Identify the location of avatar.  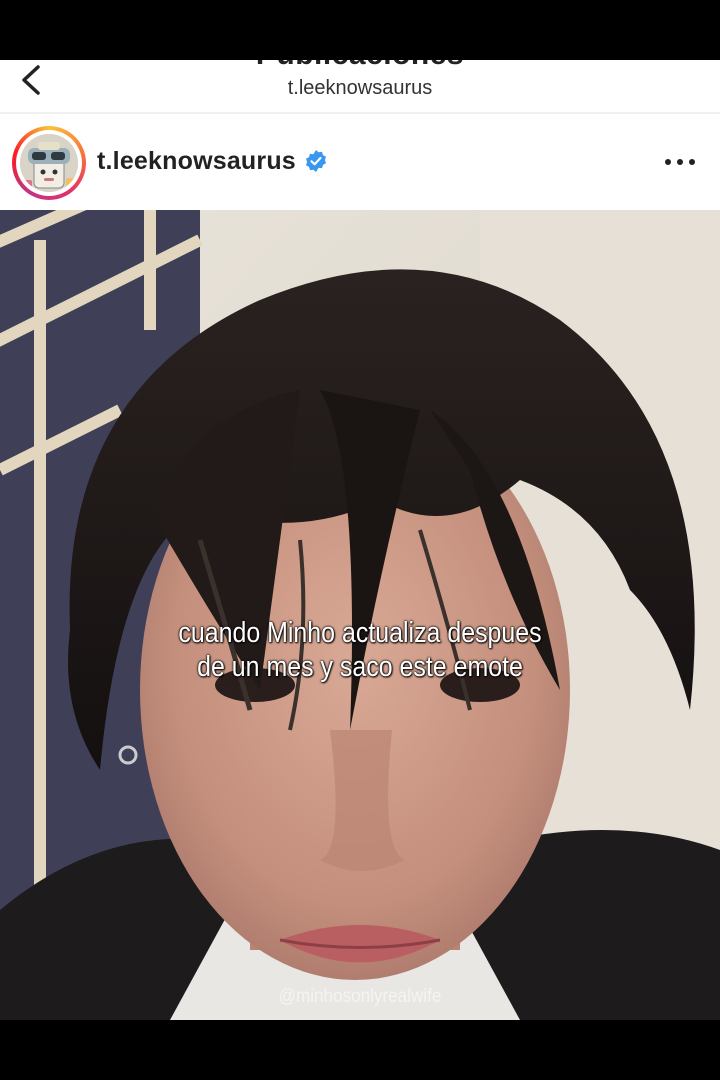
(49, 163).